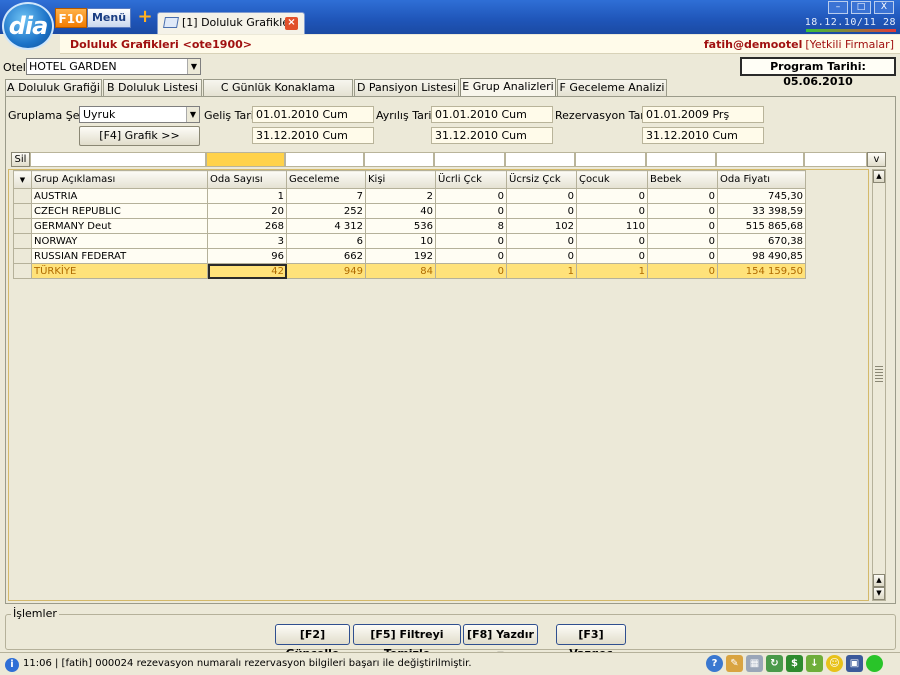 Image resolution: width=900 pixels, height=675 pixels. What do you see at coordinates (326, 241) in the screenshot?
I see `table-cell: 6` at bounding box center [326, 241].